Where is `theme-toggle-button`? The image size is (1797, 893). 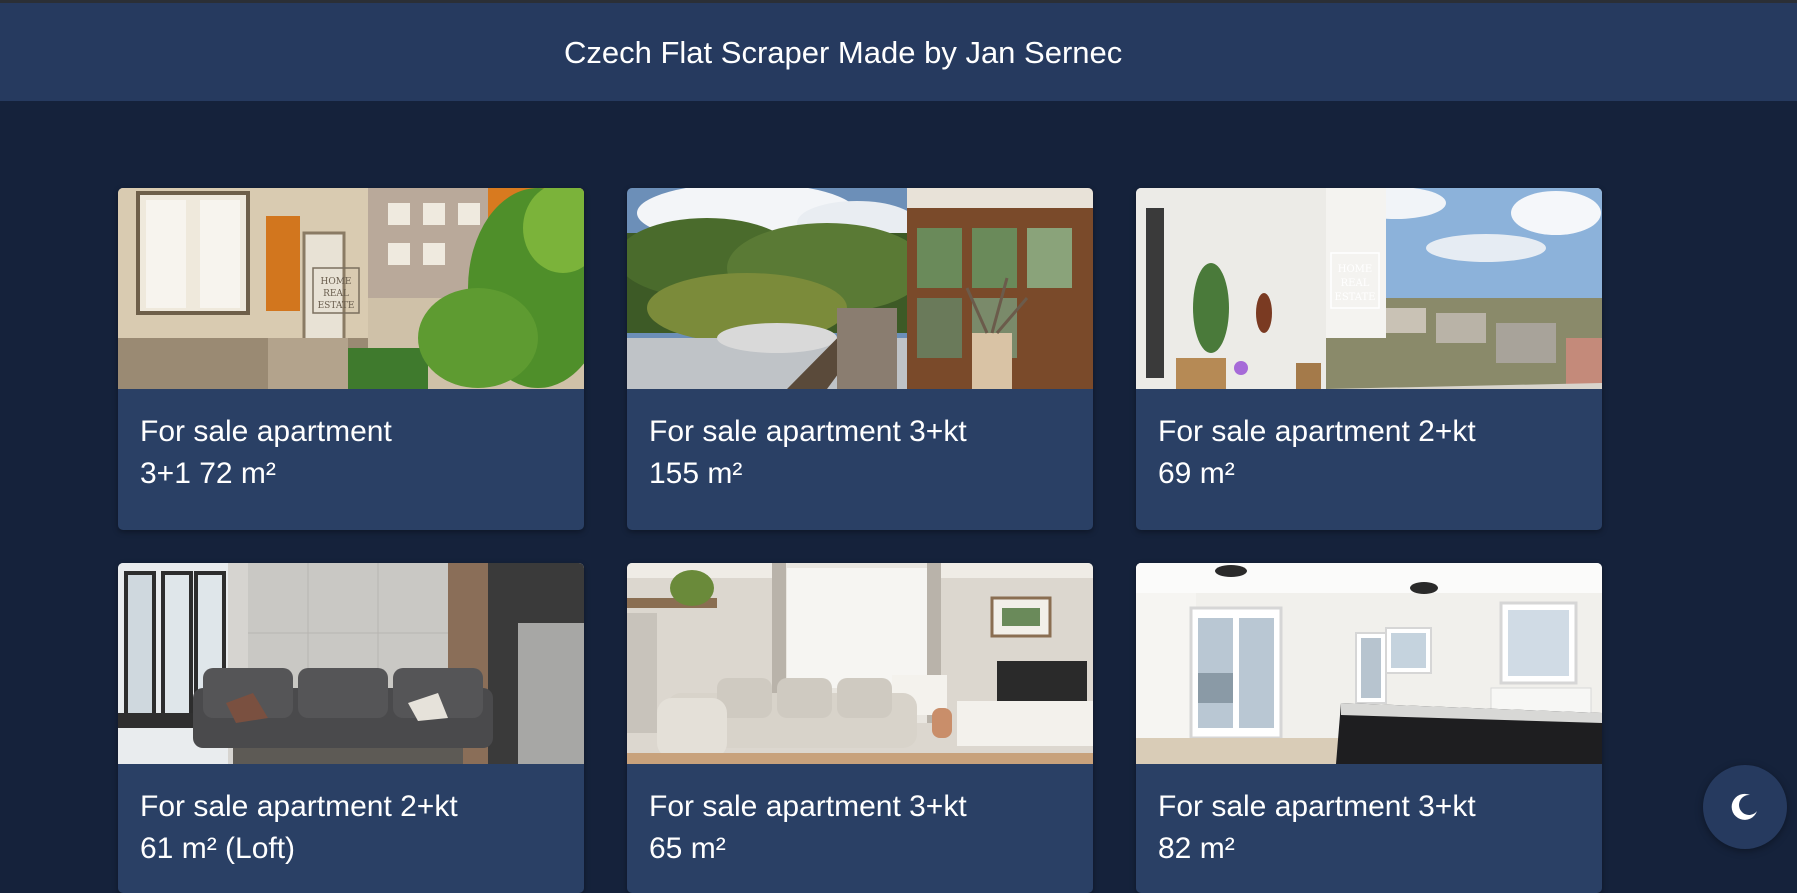
theme-toggle-button is located at coordinates (1745, 807).